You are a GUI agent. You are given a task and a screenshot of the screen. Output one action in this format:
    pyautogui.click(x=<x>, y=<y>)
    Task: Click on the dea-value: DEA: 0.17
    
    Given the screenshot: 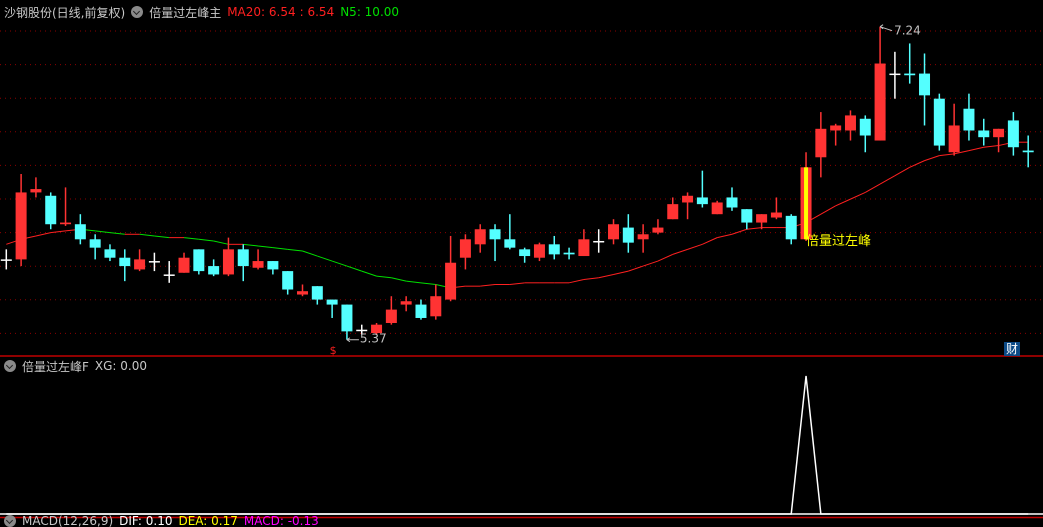 What is the action you would take?
    pyautogui.click(x=208, y=521)
    